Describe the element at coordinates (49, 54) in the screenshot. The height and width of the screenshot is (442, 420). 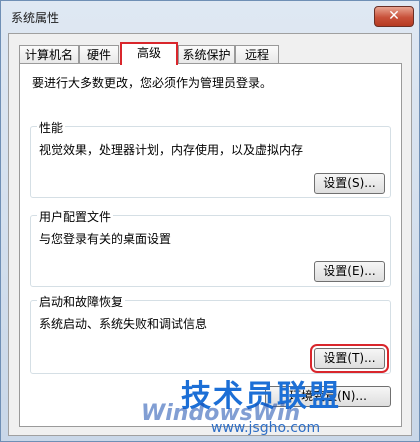
I see `tab-computer-name: 计算机名` at that location.